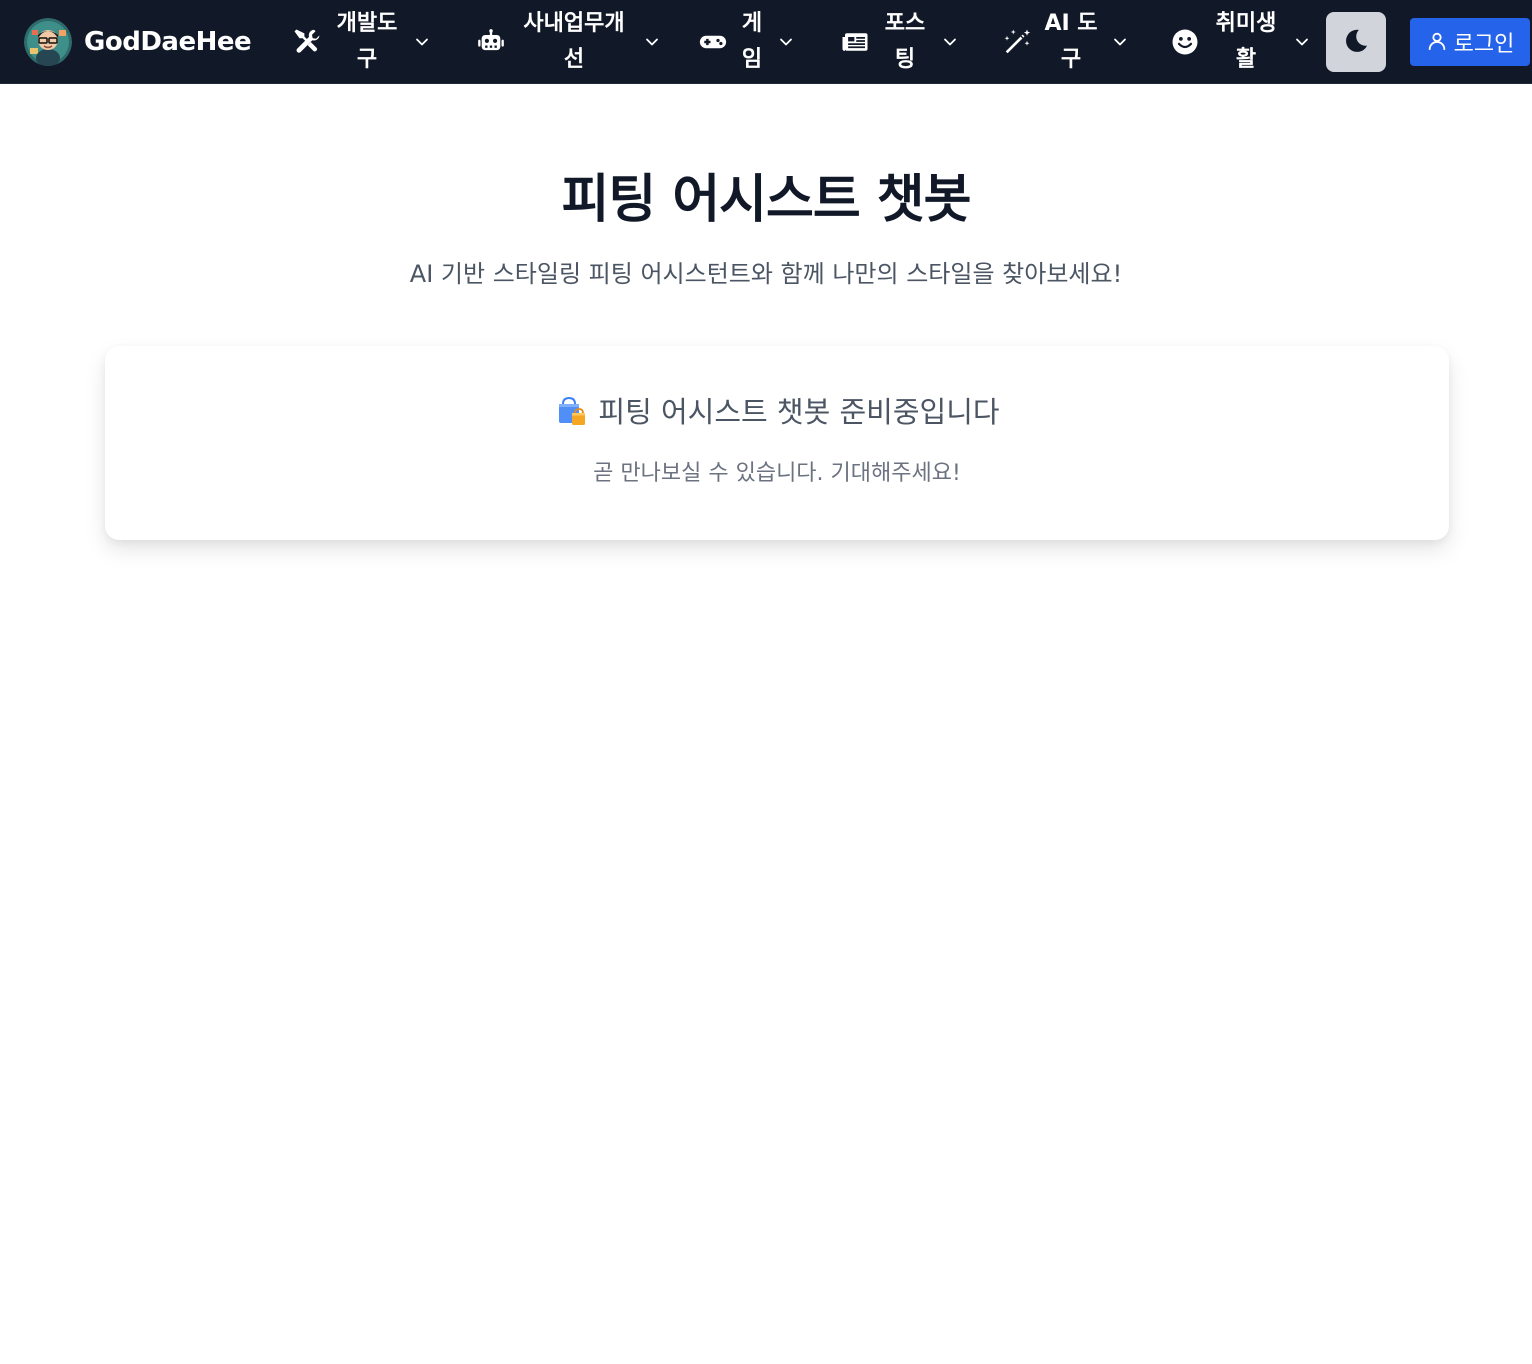 The height and width of the screenshot is (1364, 1532). What do you see at coordinates (1437, 42) in the screenshot?
I see `user-icon` at bounding box center [1437, 42].